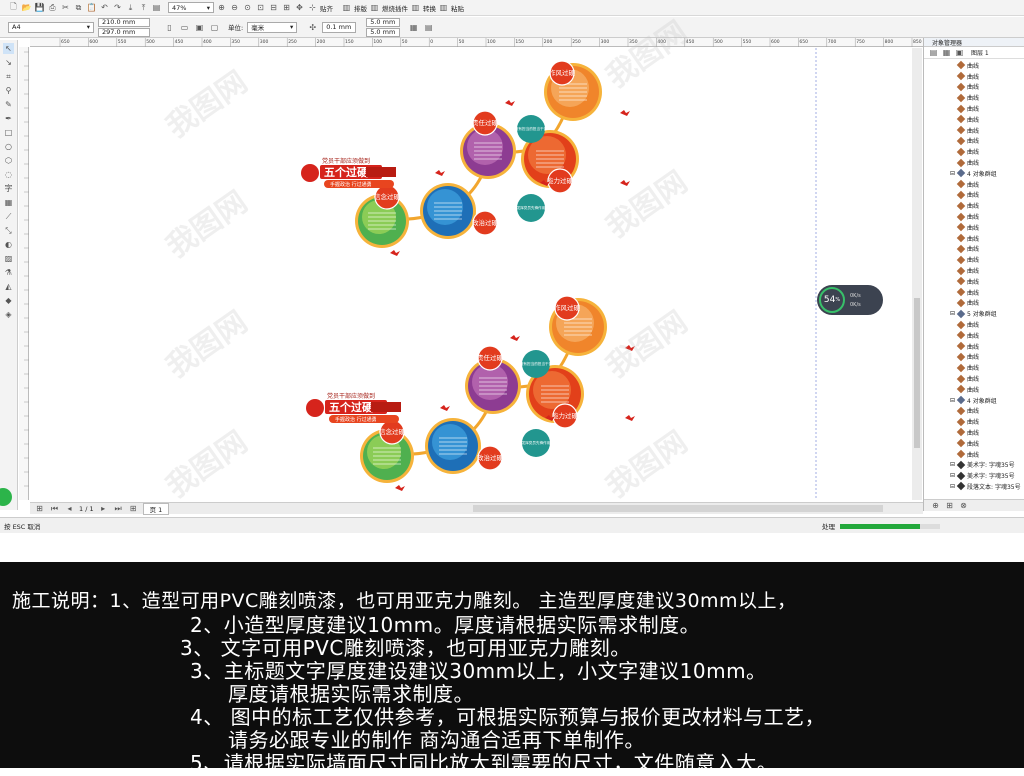  I want to click on plugin-label: 燃烧插件, so click(395, 8).